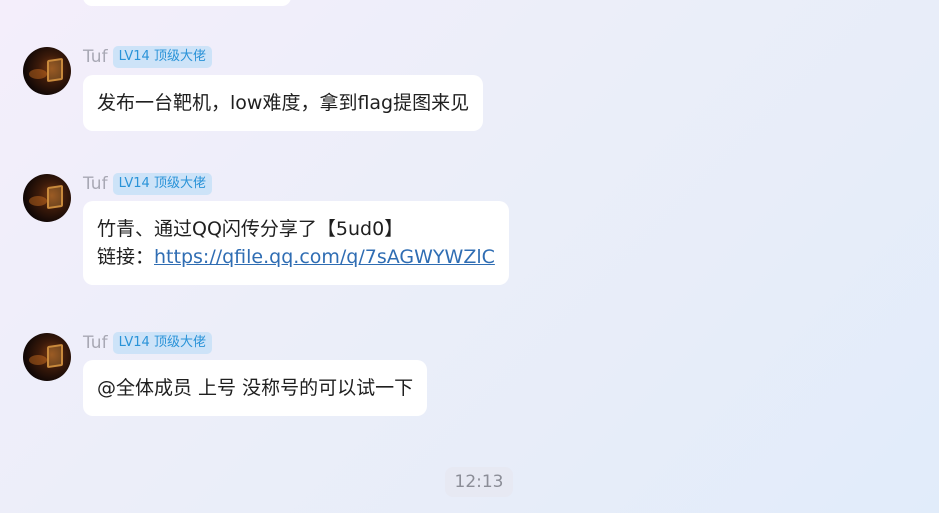 Image resolution: width=939 pixels, height=513 pixels. Describe the element at coordinates (250, 229) in the screenshot. I see `share-text: 竹青、通过QQ闪传分享了【5ud0】` at that location.